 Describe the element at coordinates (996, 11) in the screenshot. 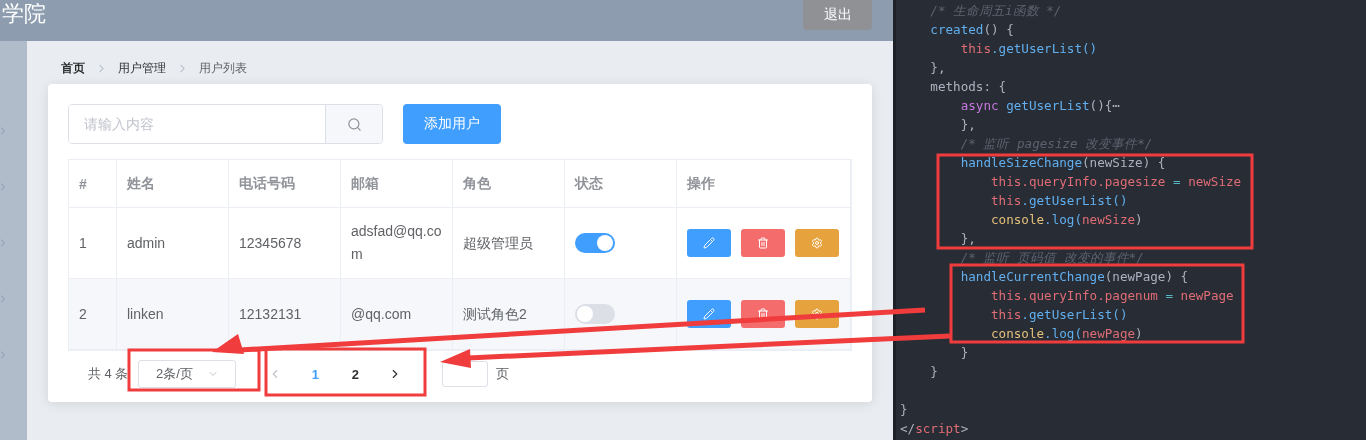

I see `code-line: /* 生命周五i函数 */` at that location.